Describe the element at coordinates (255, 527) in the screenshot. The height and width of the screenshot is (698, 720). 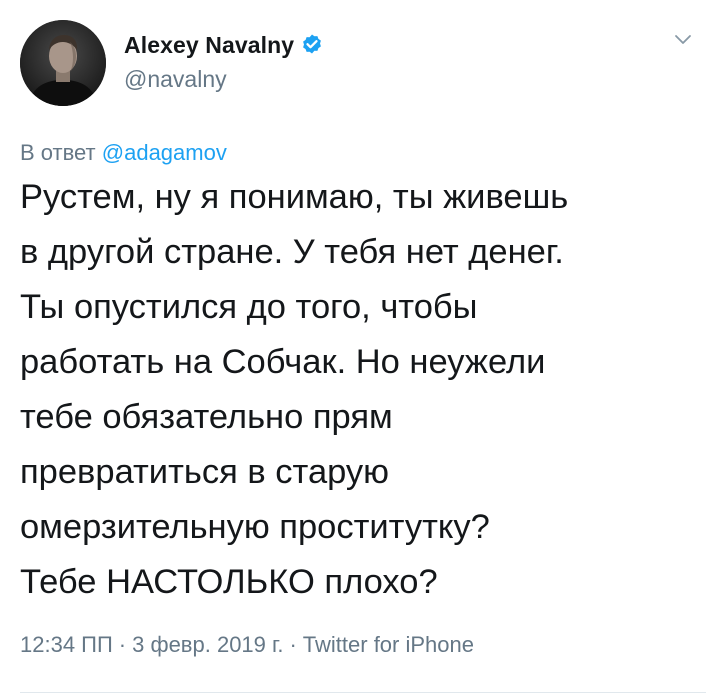
I see `tweet-text-line: омерзительную проститутку?` at that location.